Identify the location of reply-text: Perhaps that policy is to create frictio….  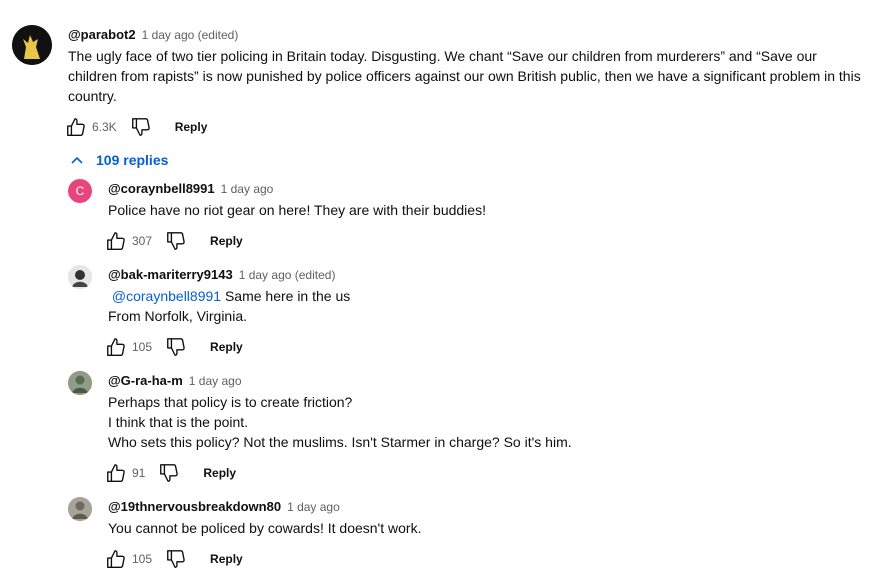
(340, 422).